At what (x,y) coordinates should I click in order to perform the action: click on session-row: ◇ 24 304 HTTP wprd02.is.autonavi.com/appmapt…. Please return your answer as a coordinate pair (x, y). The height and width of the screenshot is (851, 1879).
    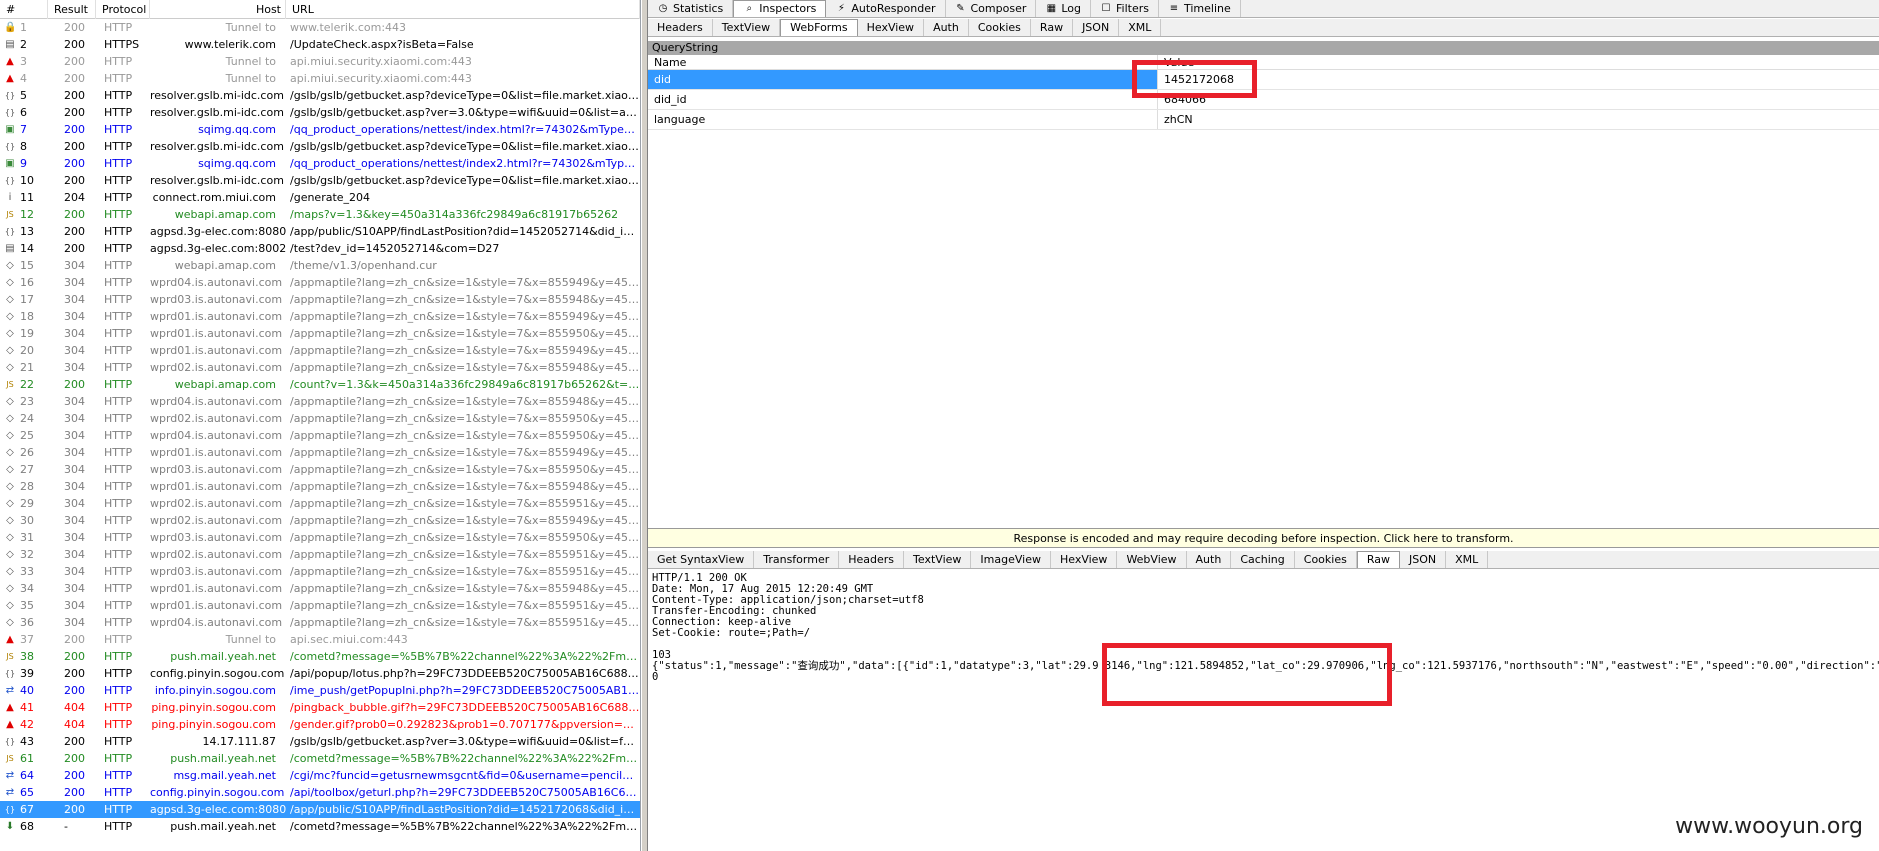
    Looking at the image, I should click on (320, 418).